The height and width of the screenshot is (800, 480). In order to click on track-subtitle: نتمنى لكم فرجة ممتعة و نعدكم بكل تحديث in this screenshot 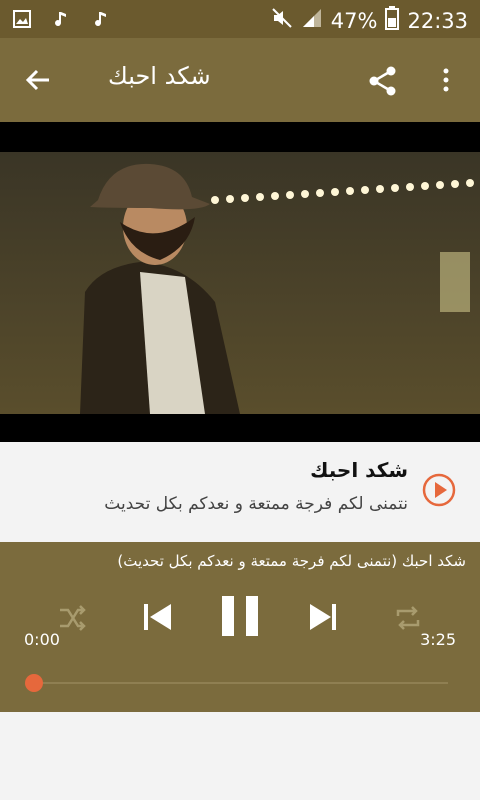, I will do `click(256, 504)`.